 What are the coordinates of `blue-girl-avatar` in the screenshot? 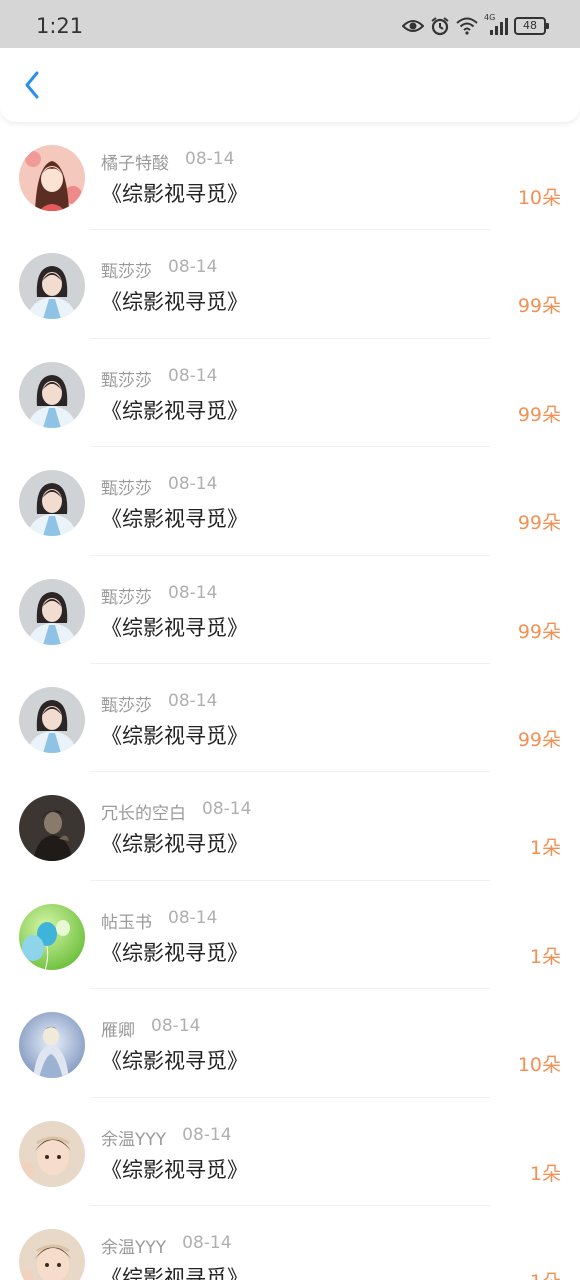 It's located at (52, 1045).